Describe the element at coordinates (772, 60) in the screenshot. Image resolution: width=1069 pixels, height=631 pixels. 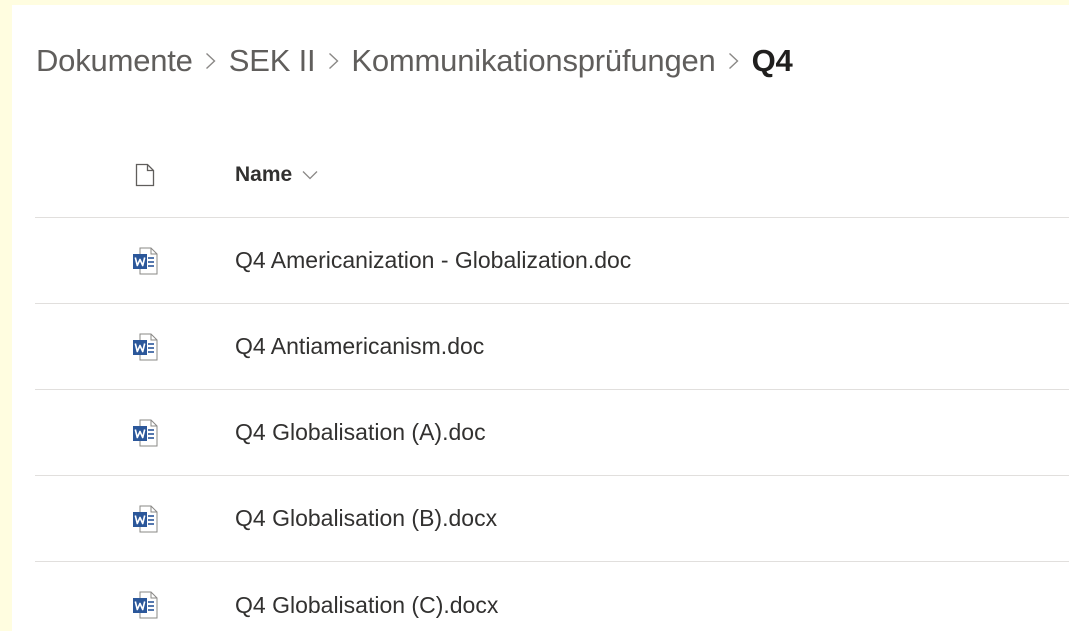
I see `breadcrumb-current-folder: Q4` at that location.